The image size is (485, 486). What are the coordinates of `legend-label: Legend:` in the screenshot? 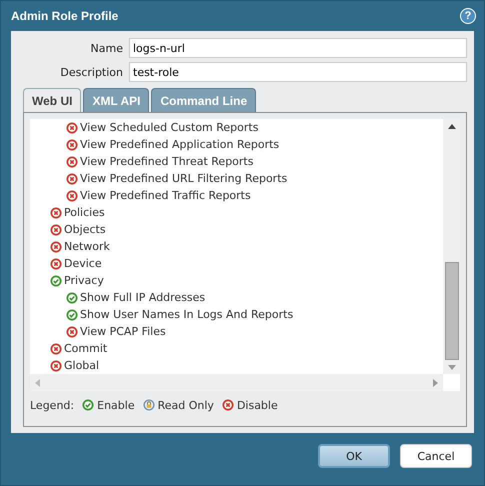 It's located at (52, 405).